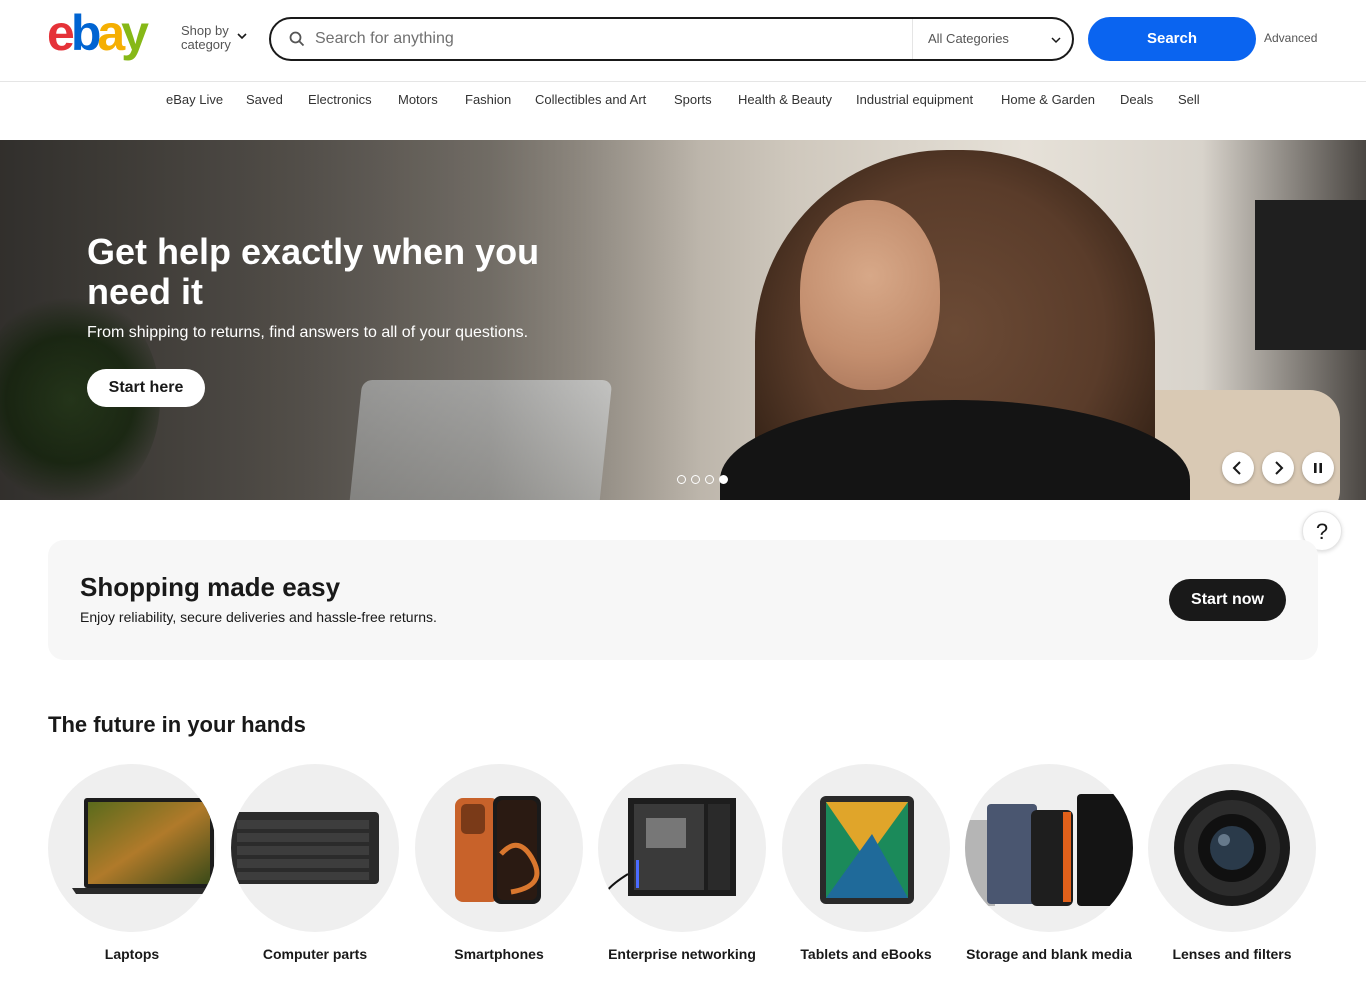 The image size is (1366, 984). I want to click on promo-title: Shopping made easy, so click(210, 587).